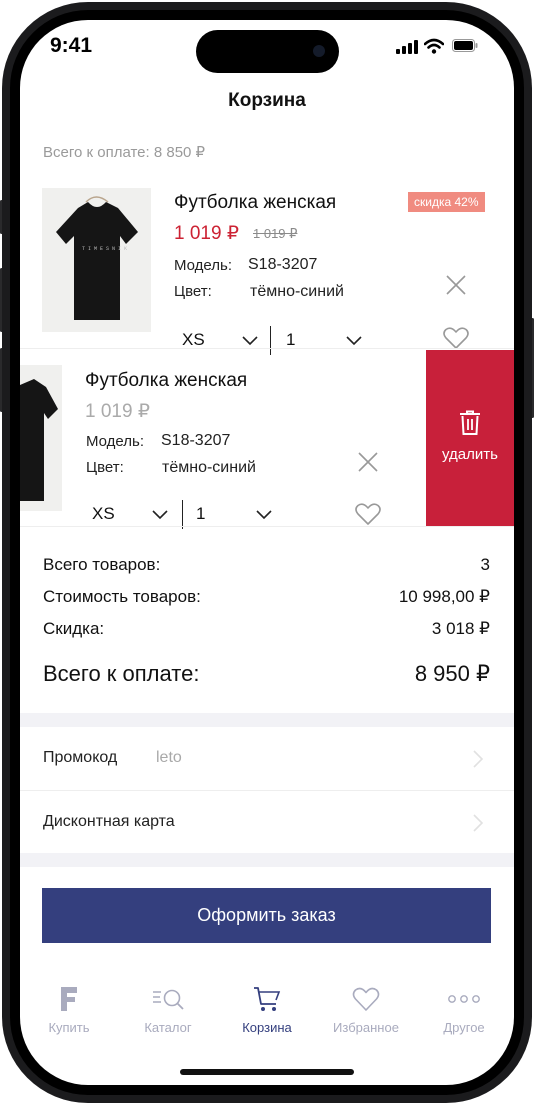  Describe the element at coordinates (102, 564) in the screenshot. I see `summary-items-count-label: Всего товаров:` at that location.